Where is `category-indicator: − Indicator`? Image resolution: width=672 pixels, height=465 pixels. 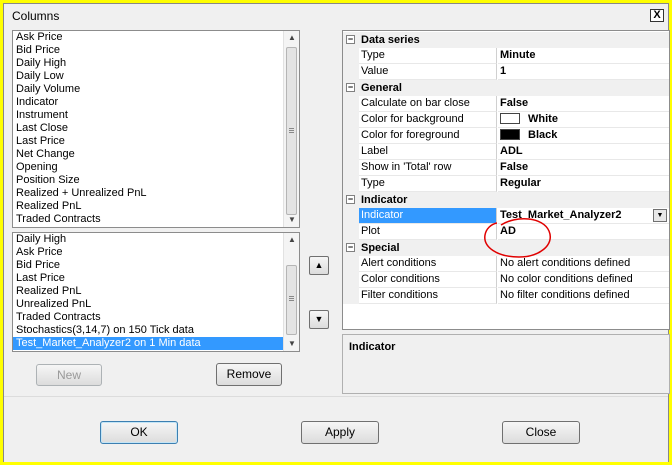
category-indicator: − Indicator is located at coordinates (506, 200).